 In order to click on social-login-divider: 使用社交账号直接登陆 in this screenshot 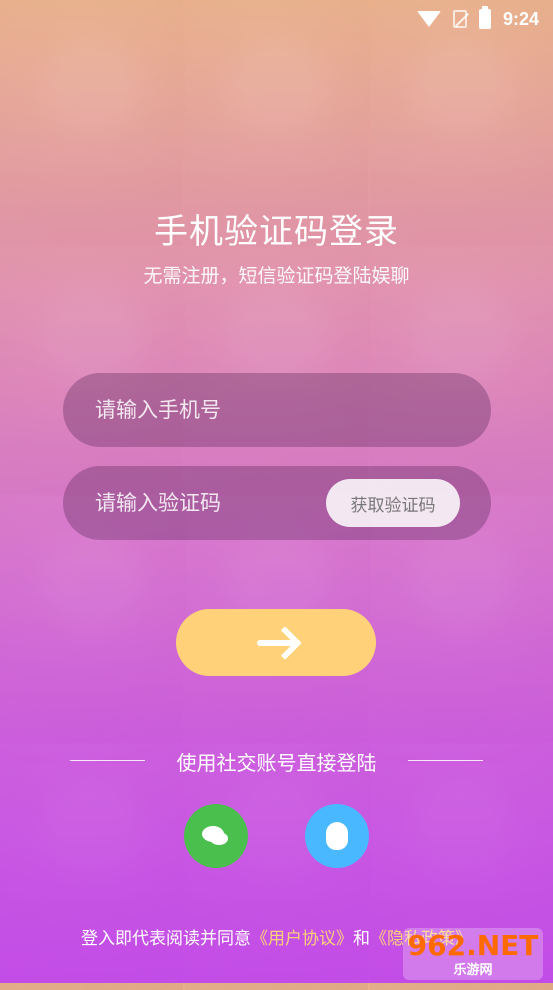, I will do `click(276, 760)`.